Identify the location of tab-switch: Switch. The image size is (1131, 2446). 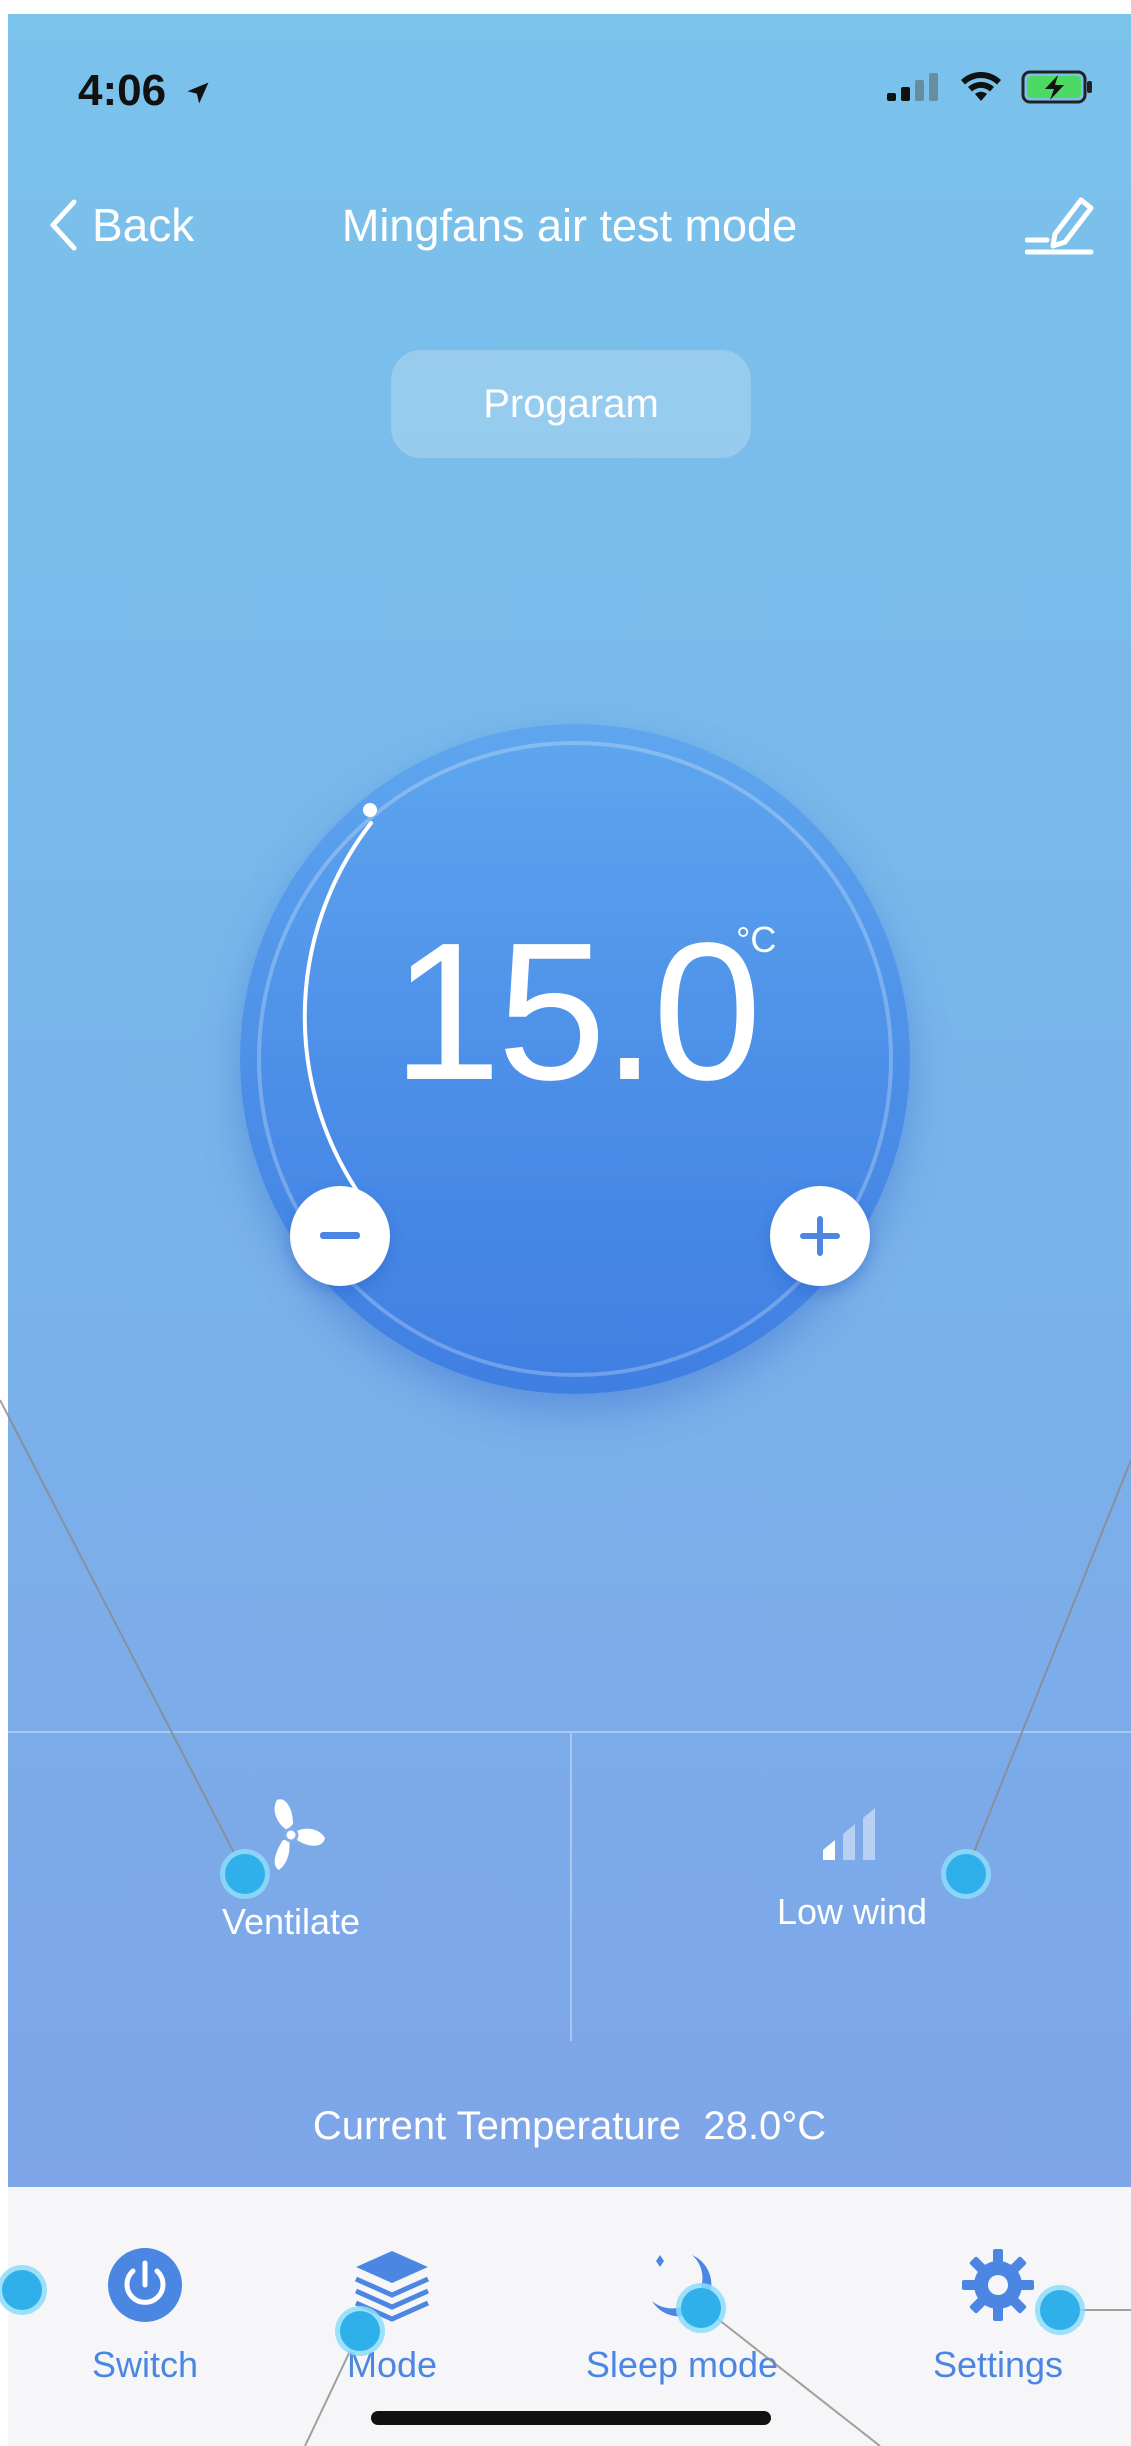
(145, 2316).